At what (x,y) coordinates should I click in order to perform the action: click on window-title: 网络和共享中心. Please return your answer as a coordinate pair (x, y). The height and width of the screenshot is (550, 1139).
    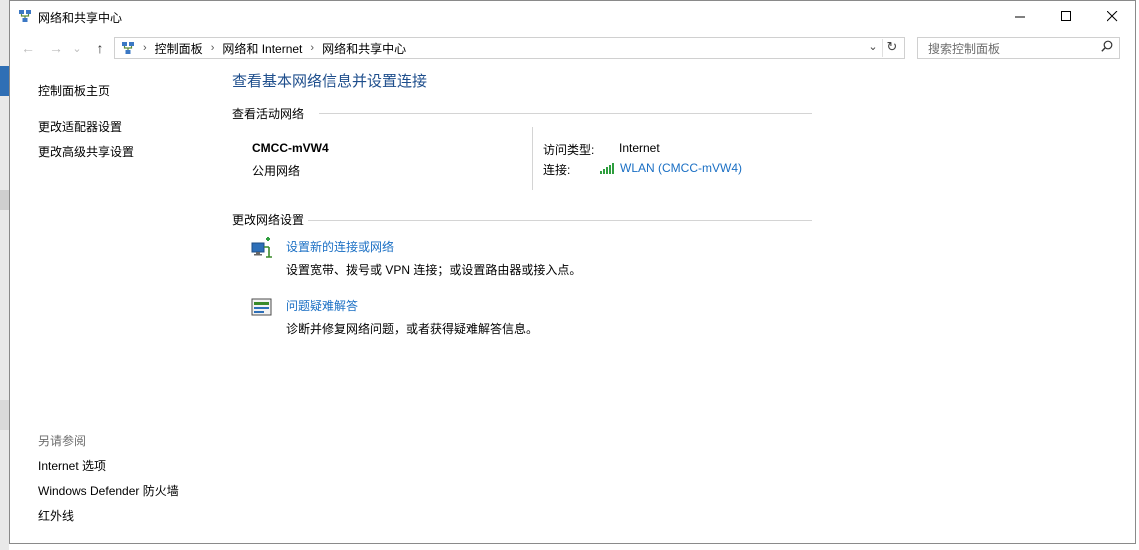
    Looking at the image, I should click on (80, 18).